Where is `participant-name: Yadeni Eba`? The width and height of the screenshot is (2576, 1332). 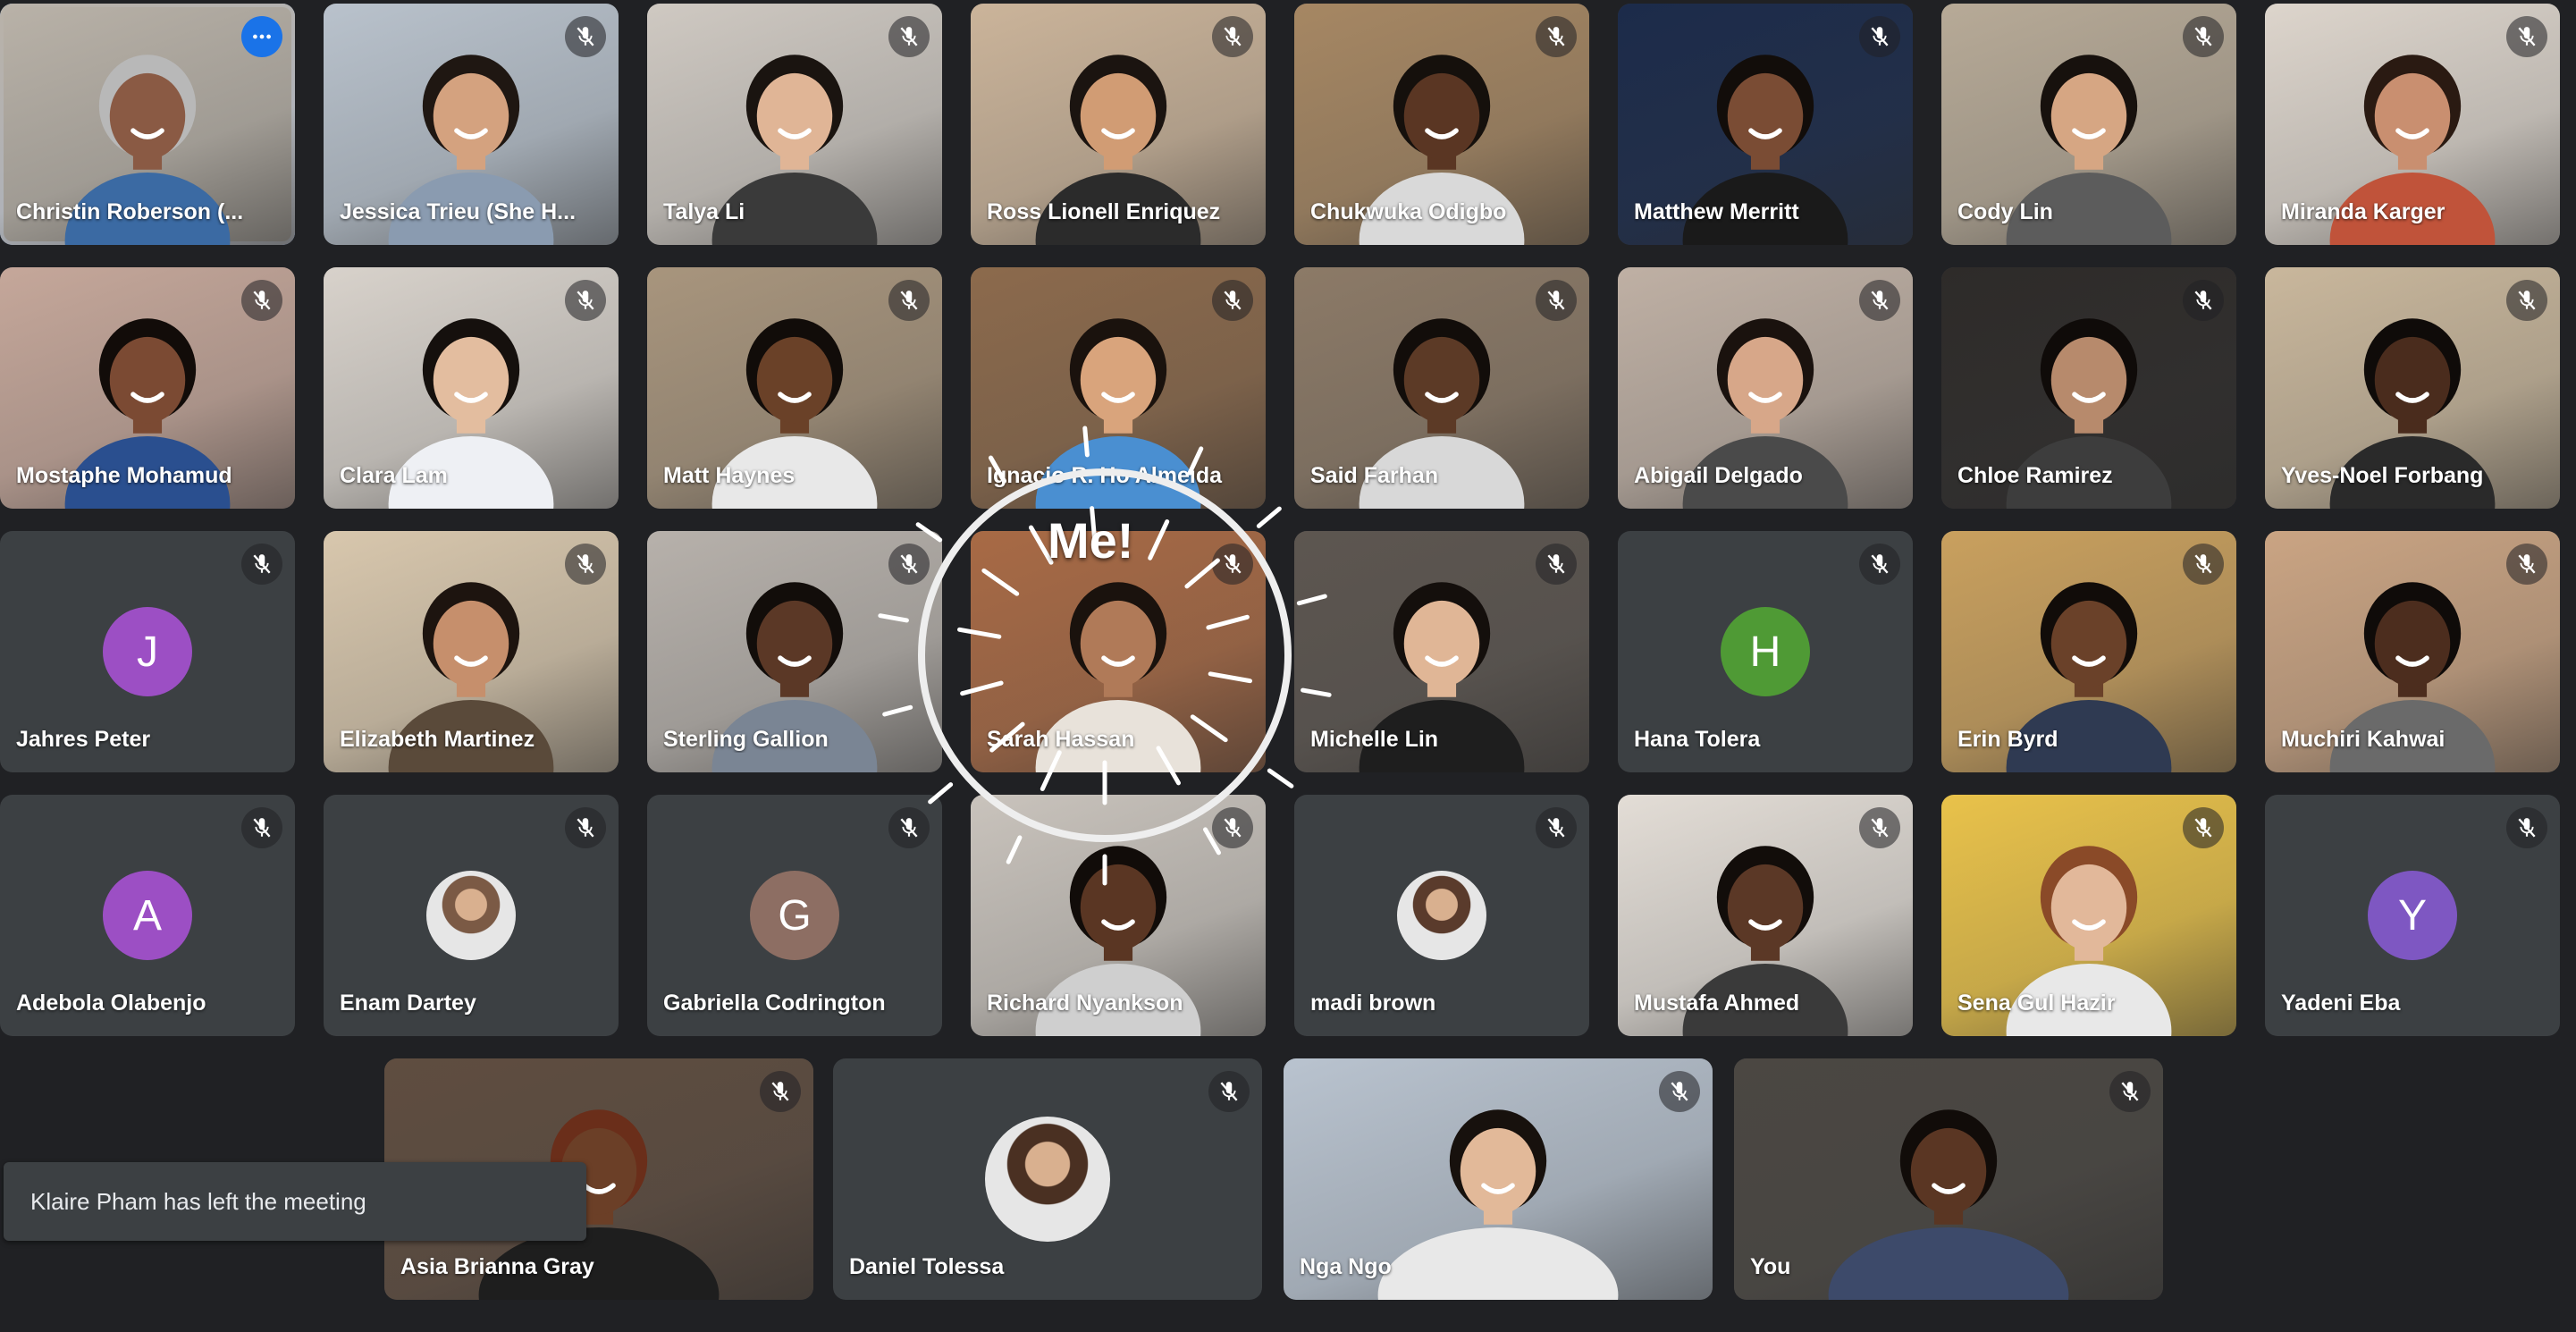 participant-name: Yadeni Eba is located at coordinates (2341, 1003).